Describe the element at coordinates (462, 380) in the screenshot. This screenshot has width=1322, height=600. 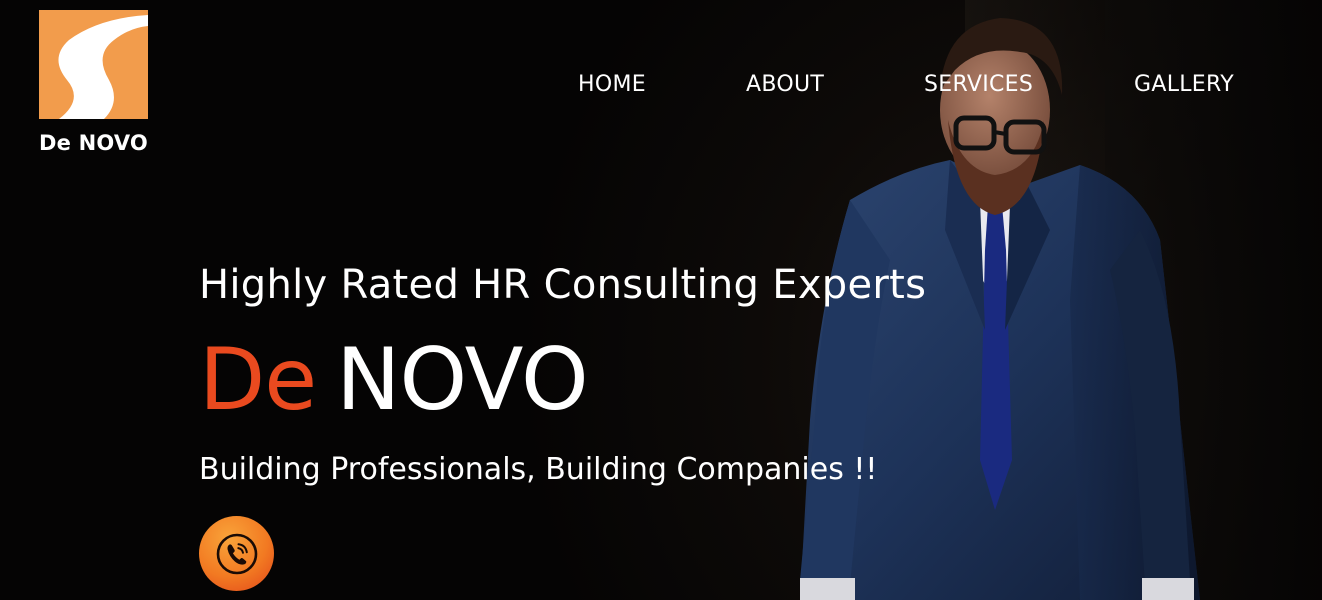
I see `brand-second-word: NOVO` at that location.